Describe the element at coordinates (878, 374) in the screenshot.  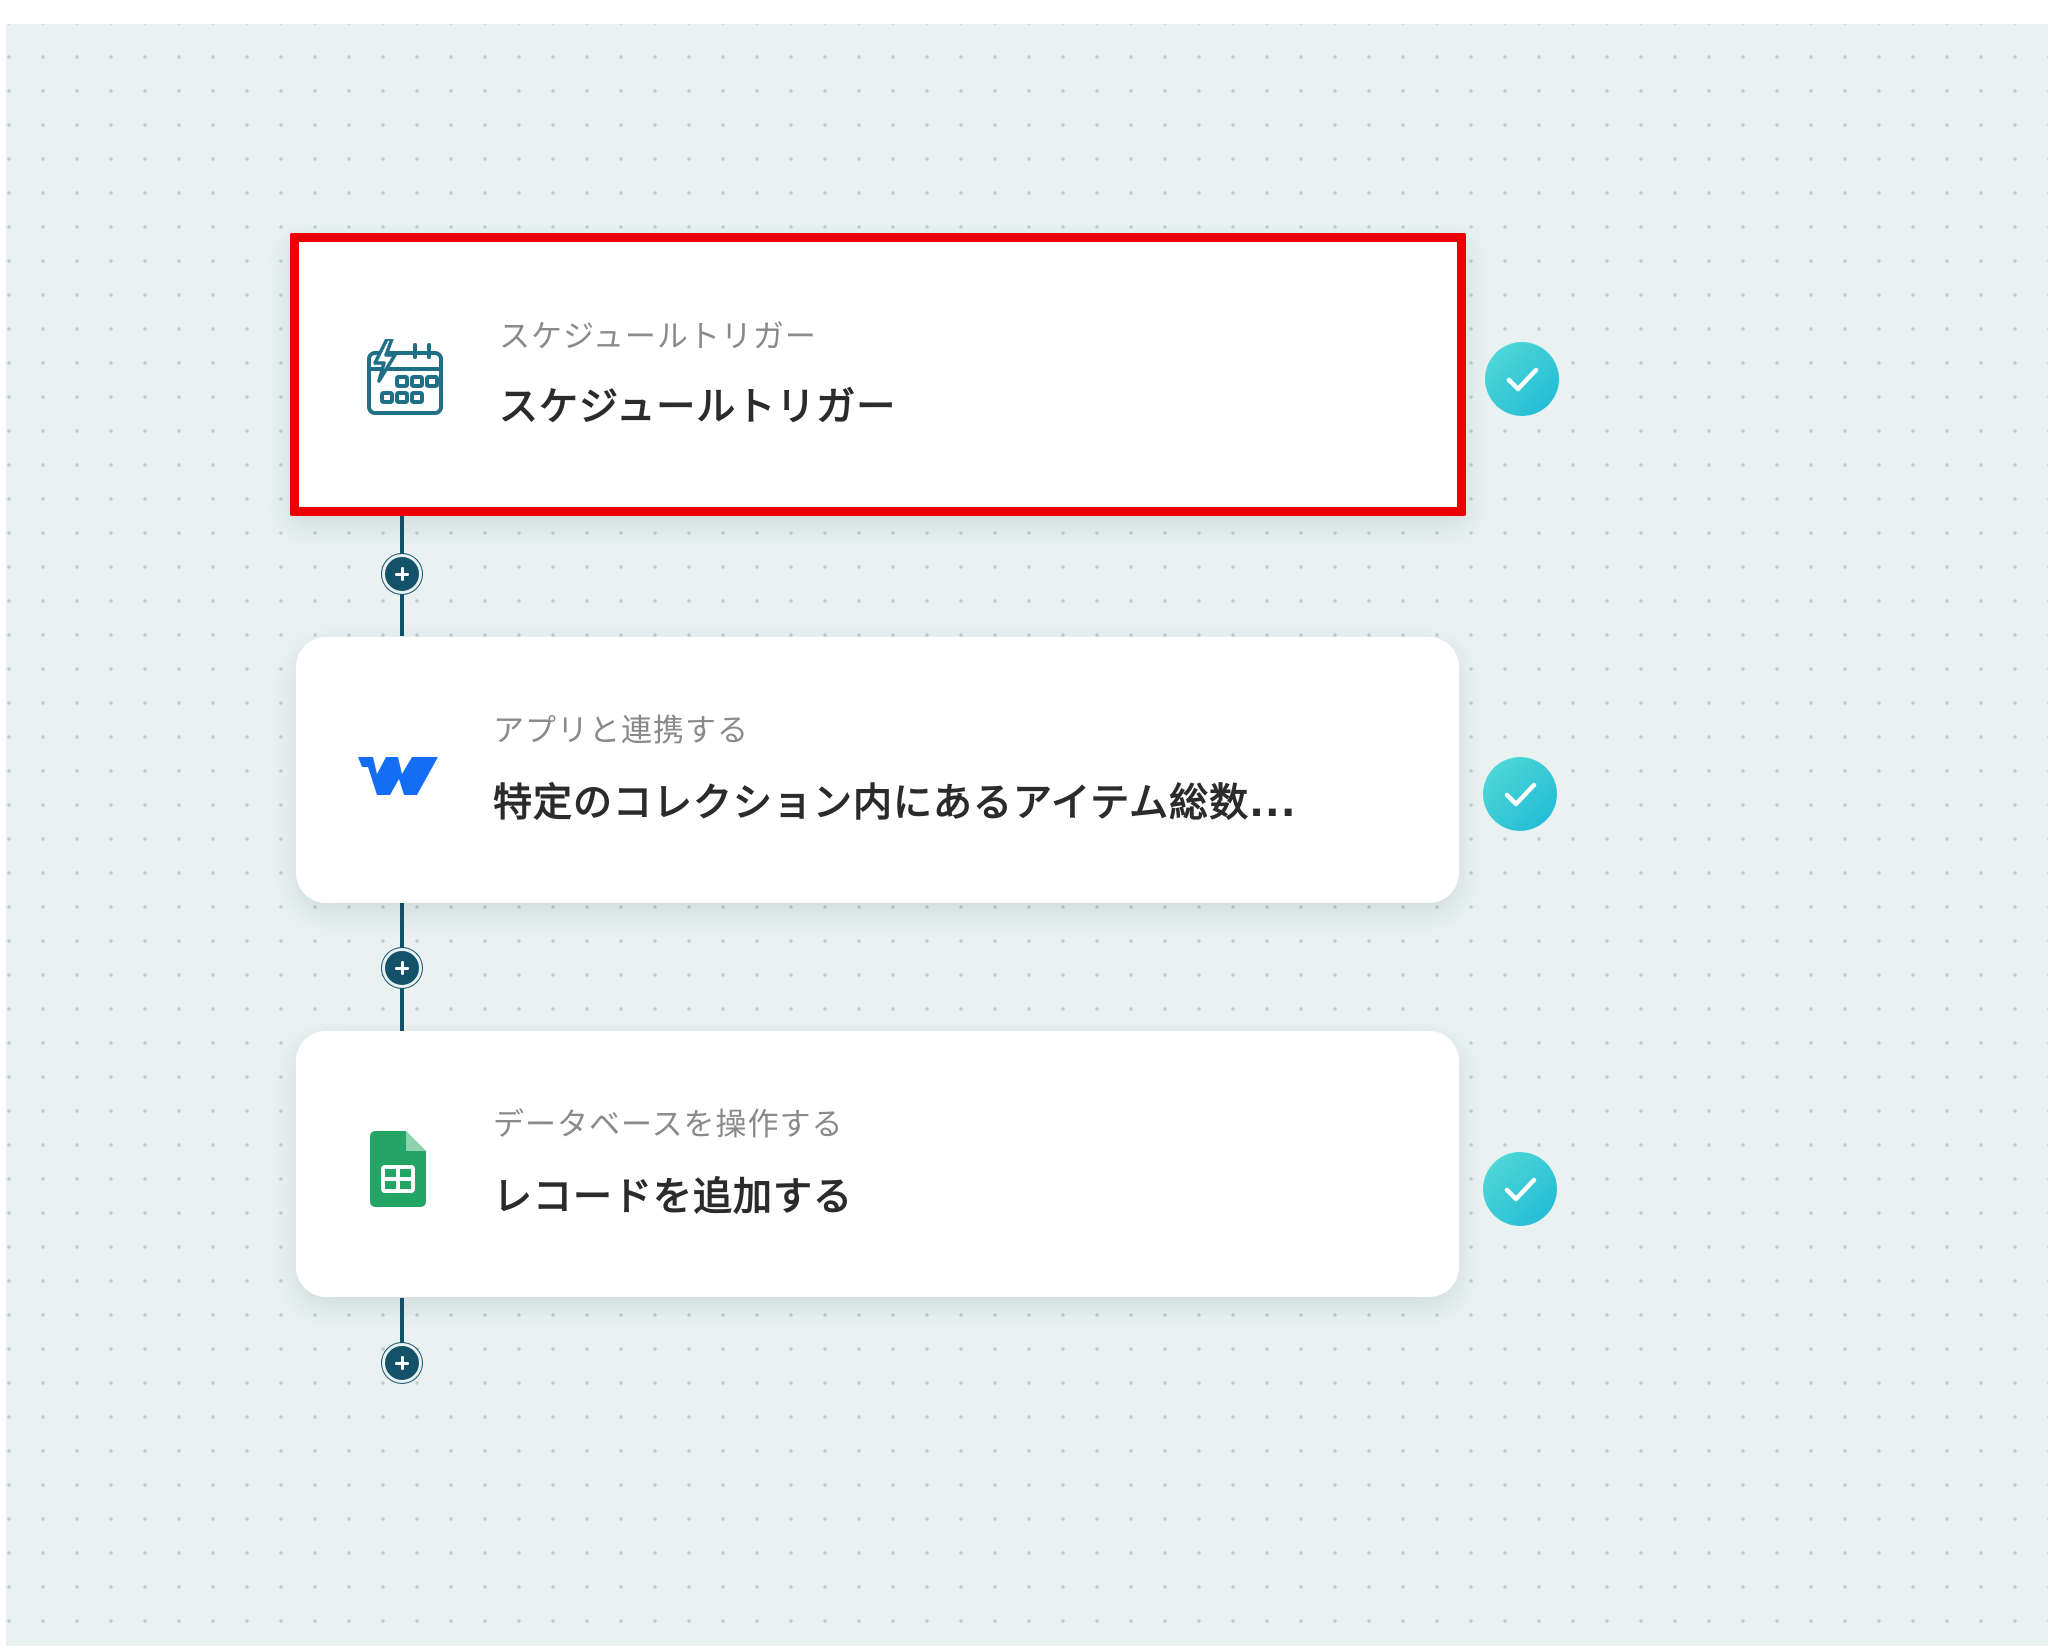
I see `flow-step-schedule-trigger: スケジュールトリガー スケジュールトリガー` at that location.